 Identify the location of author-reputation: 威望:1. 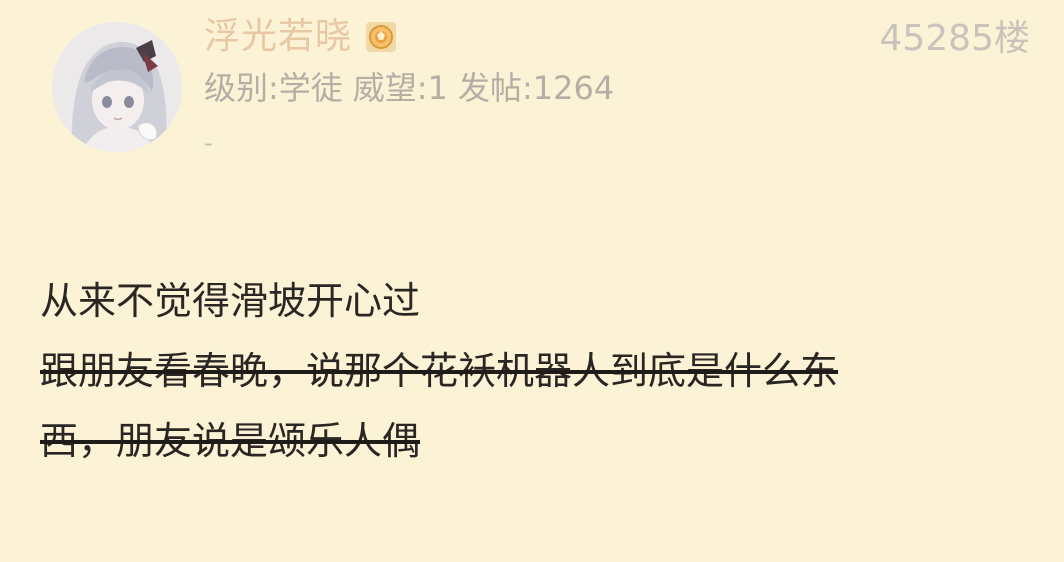
(400, 88).